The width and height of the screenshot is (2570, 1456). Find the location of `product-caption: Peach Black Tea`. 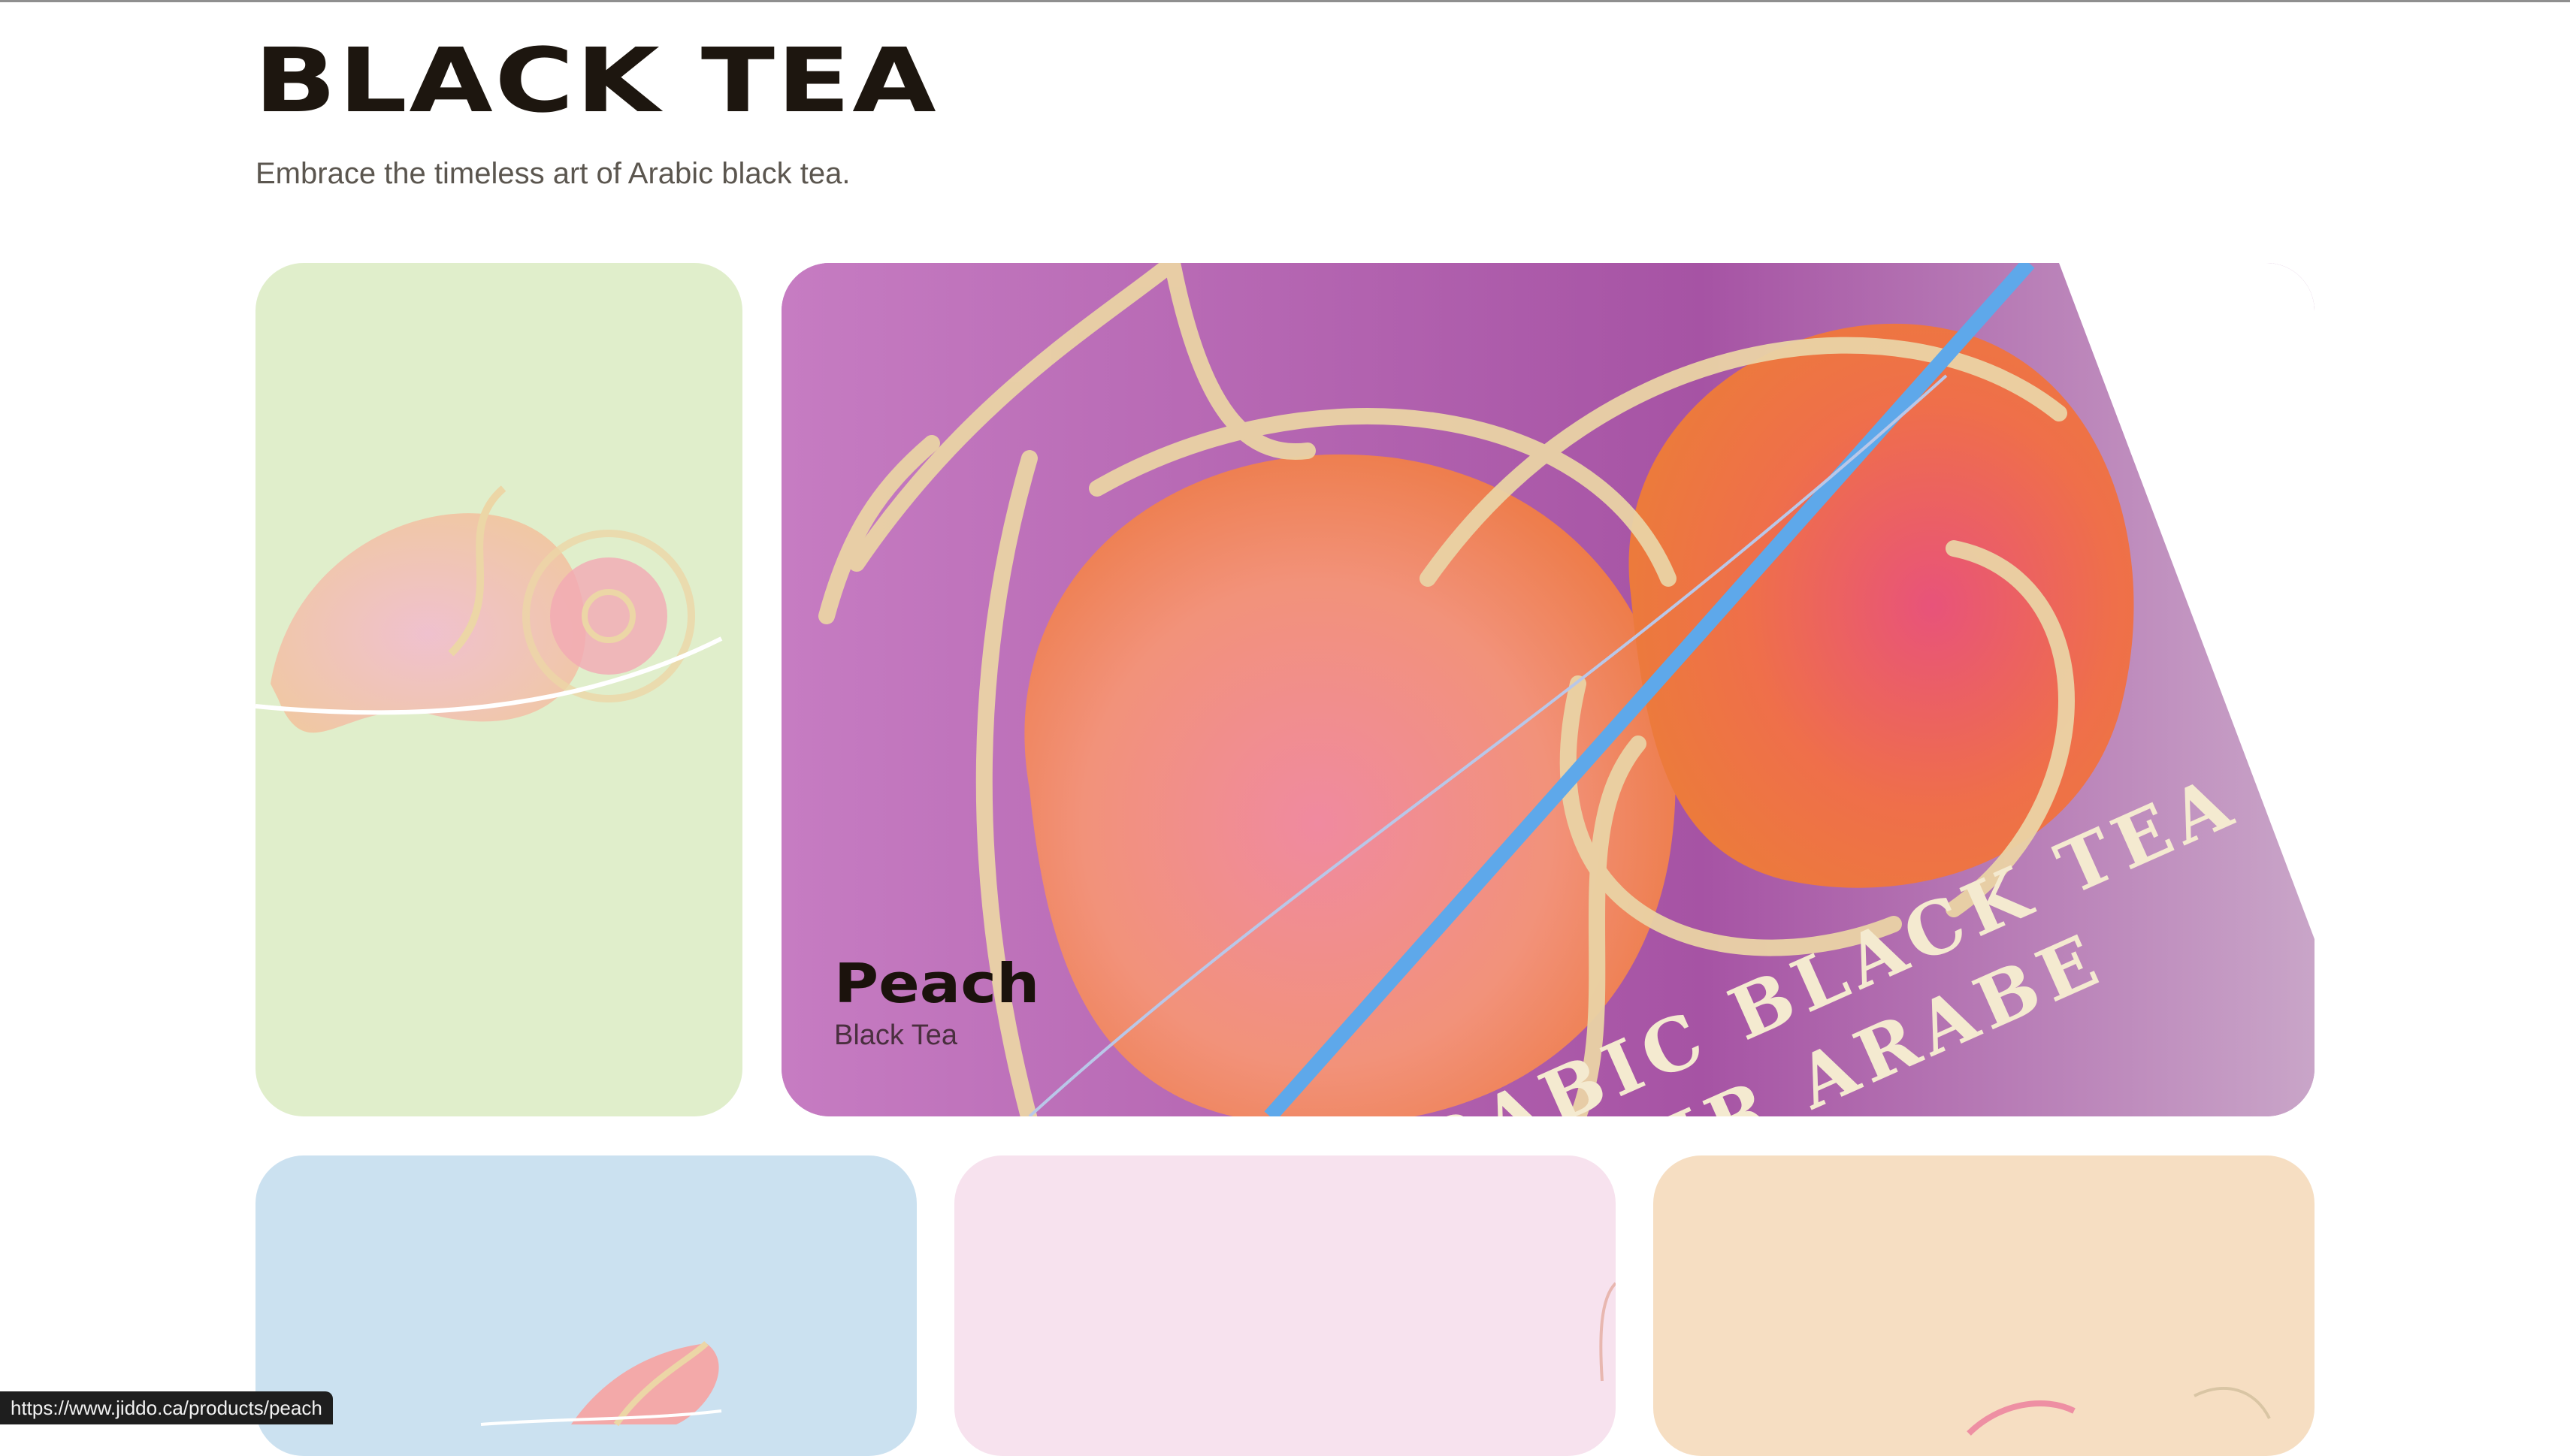

product-caption: Peach Black Tea is located at coordinates (936, 1002).